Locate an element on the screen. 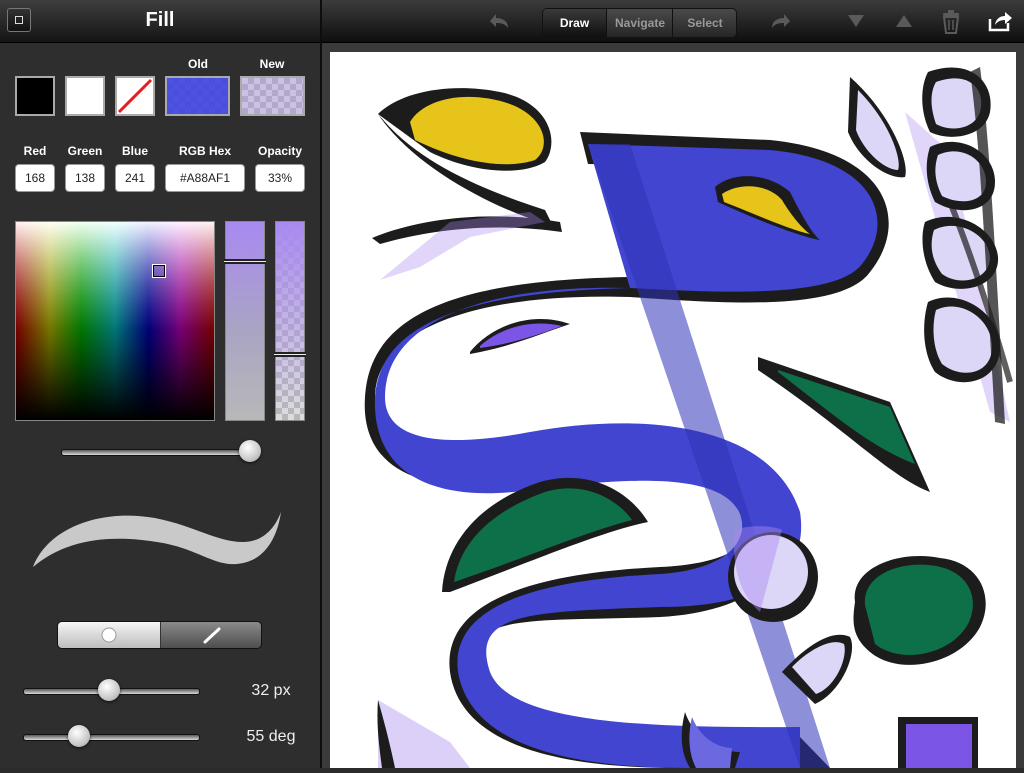 This screenshot has width=1024, height=773. black-swatch is located at coordinates (35, 96).